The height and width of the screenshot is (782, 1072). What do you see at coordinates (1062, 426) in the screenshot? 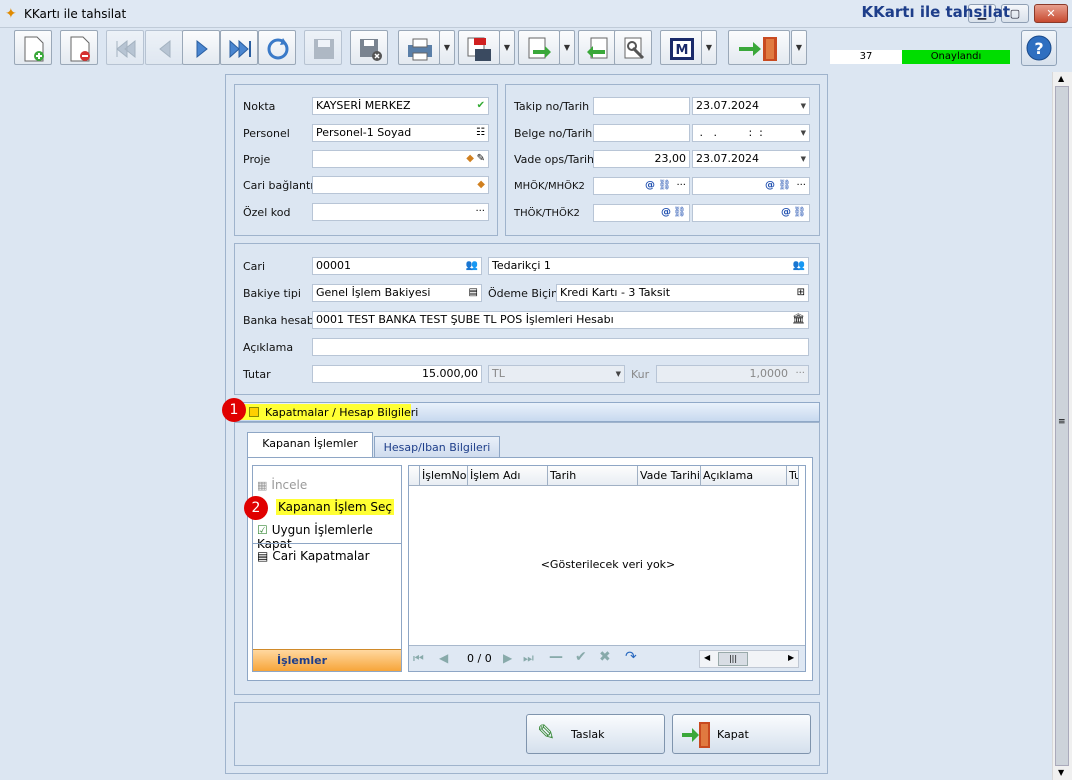
I see `vertical-scrollbar: ▲ ≡ ▼` at bounding box center [1062, 426].